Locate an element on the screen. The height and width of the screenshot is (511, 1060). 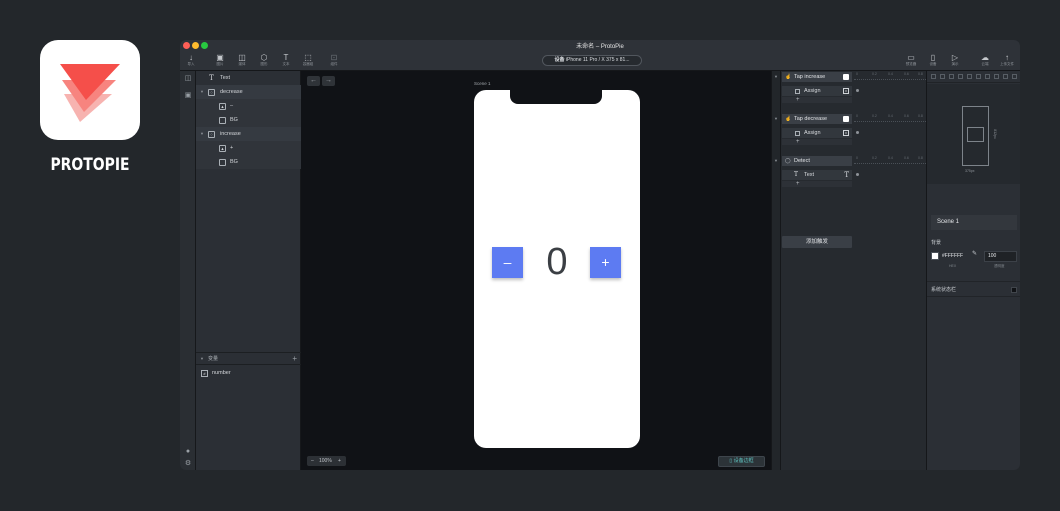
left-rail: ◫ ▣ ● ⚙ is located at coordinates (188, 270).